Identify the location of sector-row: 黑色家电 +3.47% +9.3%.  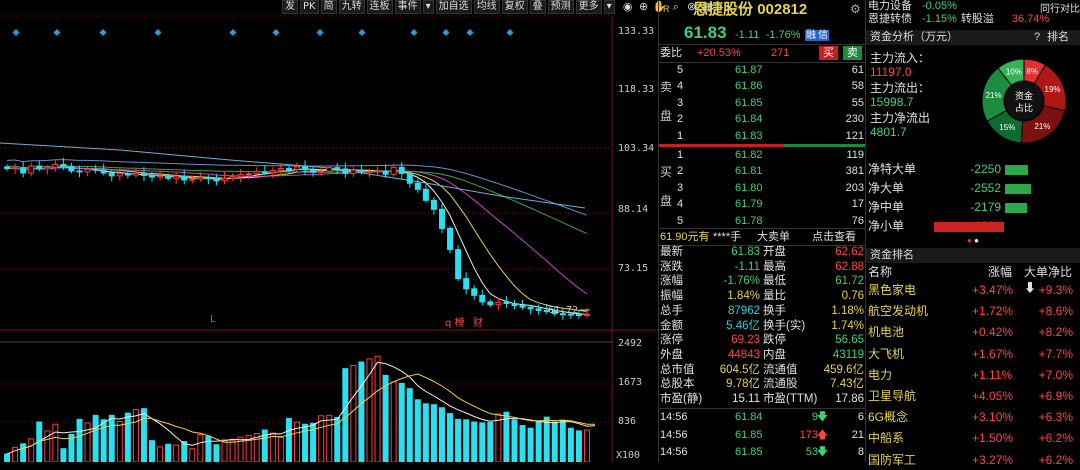
(971, 290).